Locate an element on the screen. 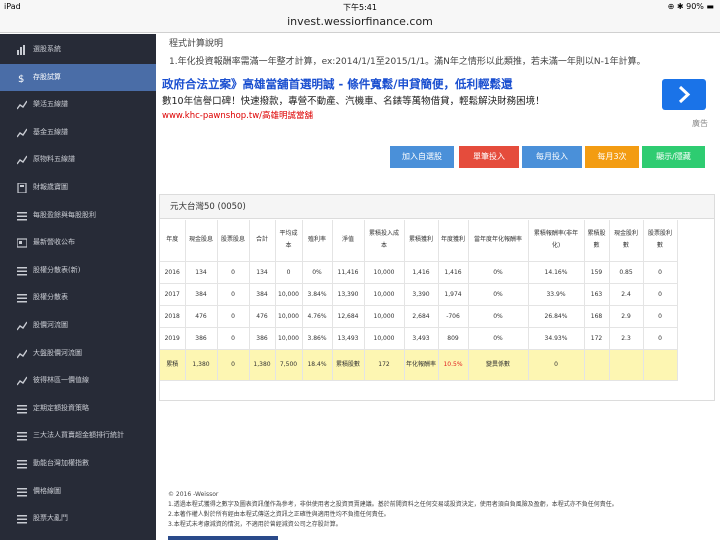  ad-url: www.khc-pawnshop.tw/高雄明誠當舖 is located at coordinates (237, 115).